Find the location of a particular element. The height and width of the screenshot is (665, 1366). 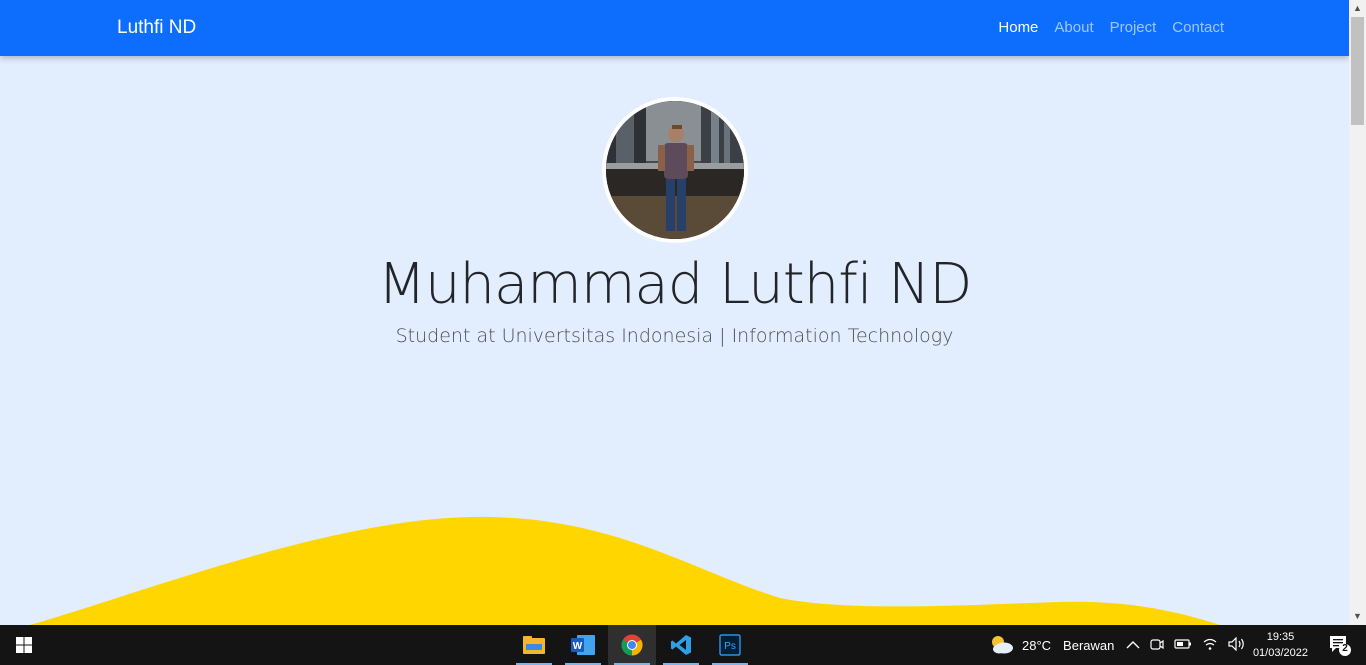

clock-time: 19:35 is located at coordinates (1280, 637).